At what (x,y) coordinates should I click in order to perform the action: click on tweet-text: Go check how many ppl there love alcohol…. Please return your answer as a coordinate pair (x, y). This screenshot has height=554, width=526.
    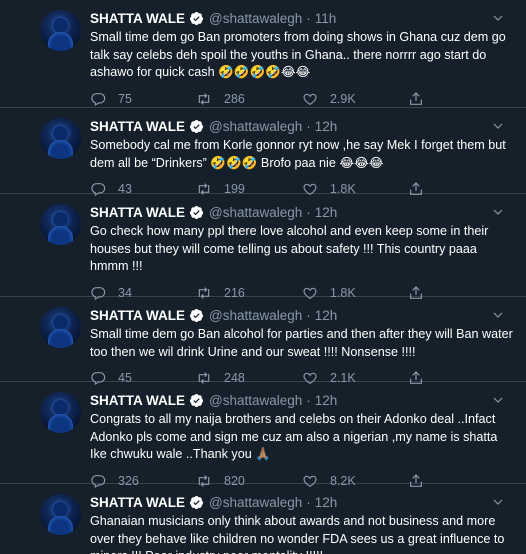
    Looking at the image, I should click on (289, 248).